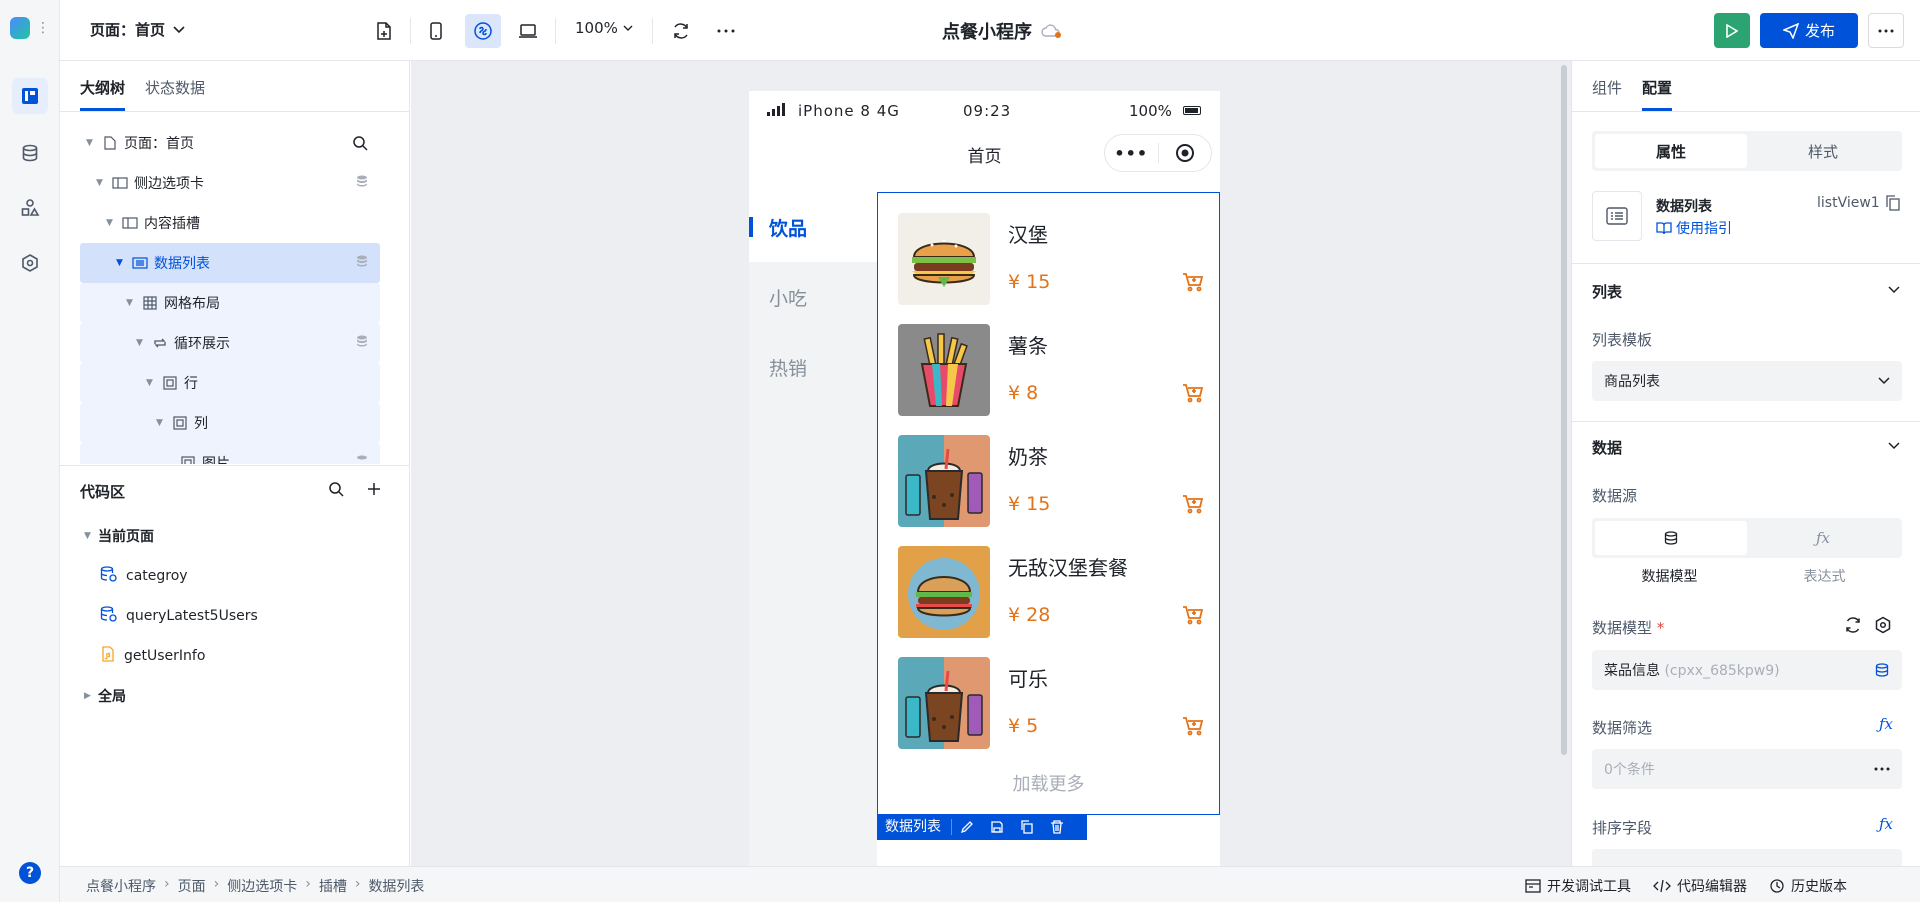 The image size is (1920, 902). What do you see at coordinates (1055, 259) in the screenshot?
I see `list-item: 汉堡 ¥ 15` at bounding box center [1055, 259].